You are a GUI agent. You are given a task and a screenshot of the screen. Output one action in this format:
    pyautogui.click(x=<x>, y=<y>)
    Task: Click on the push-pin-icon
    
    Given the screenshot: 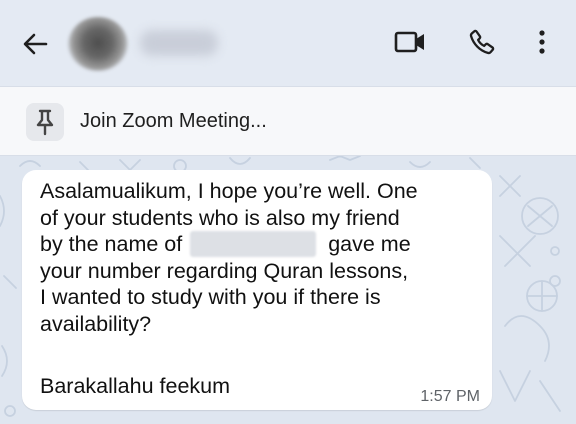 What is the action you would take?
    pyautogui.click(x=45, y=122)
    